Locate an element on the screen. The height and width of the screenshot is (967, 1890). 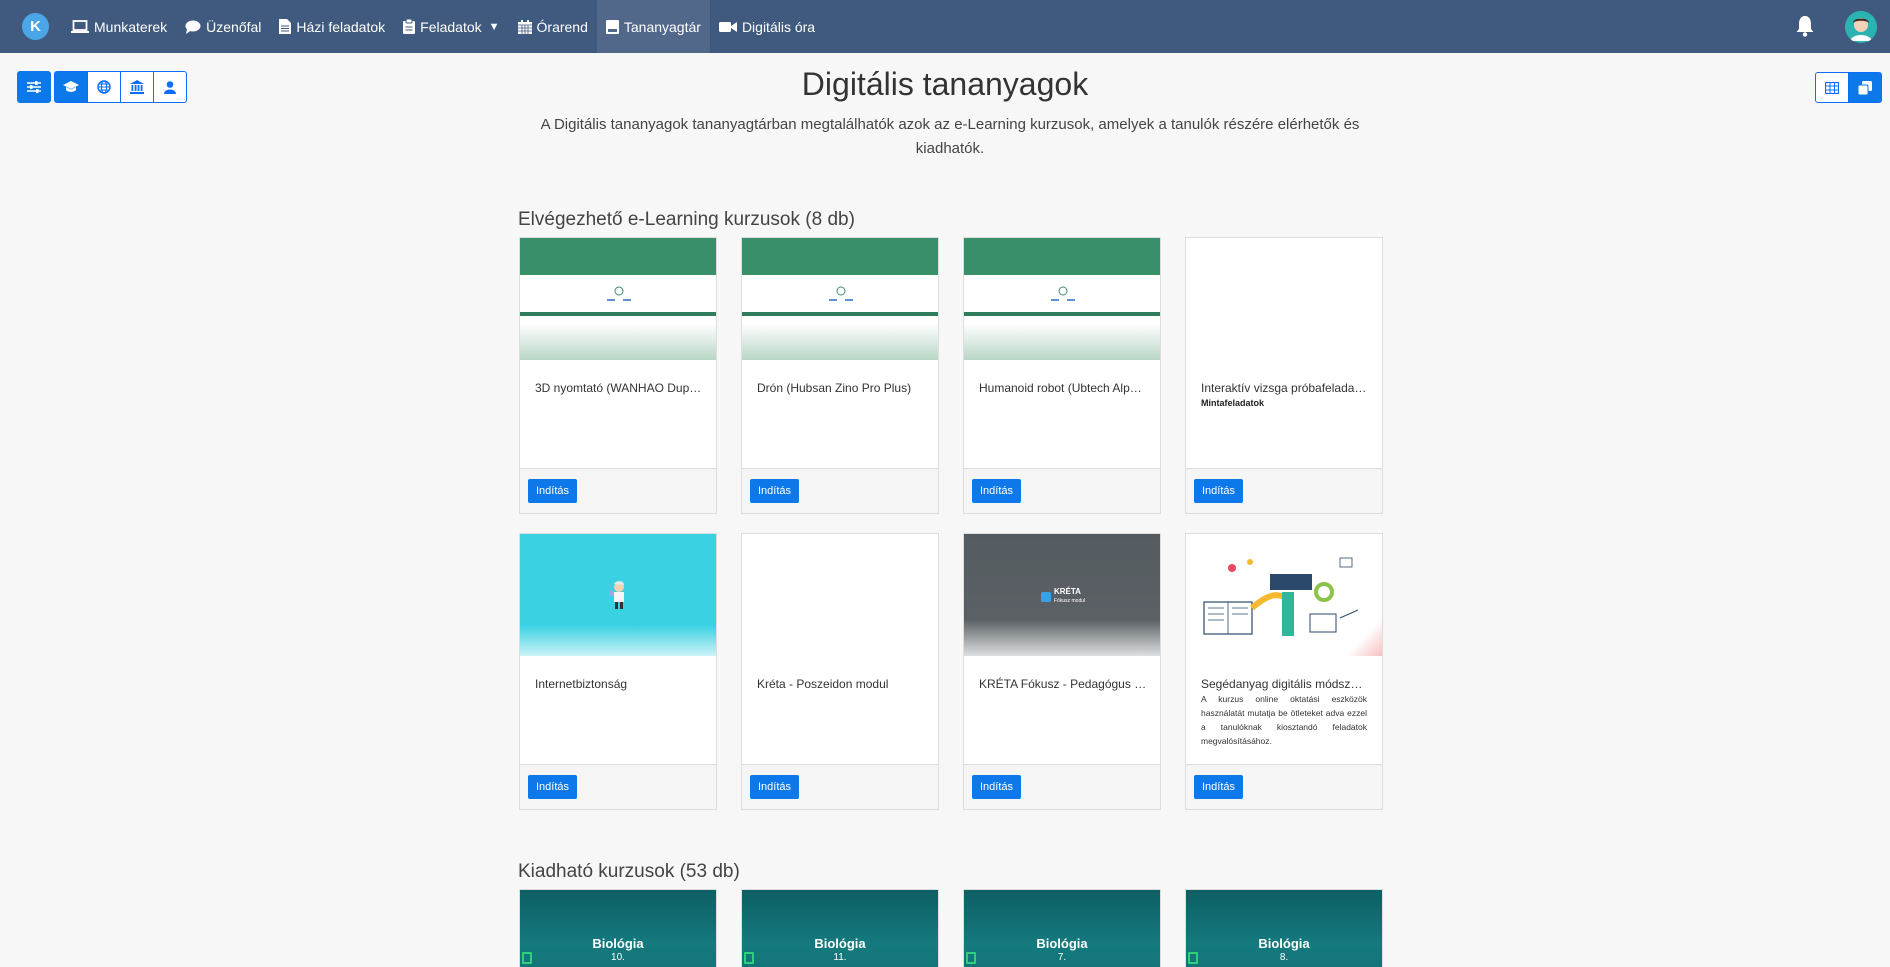
course-thumbnail: Biológia 11. is located at coordinates (840, 928).